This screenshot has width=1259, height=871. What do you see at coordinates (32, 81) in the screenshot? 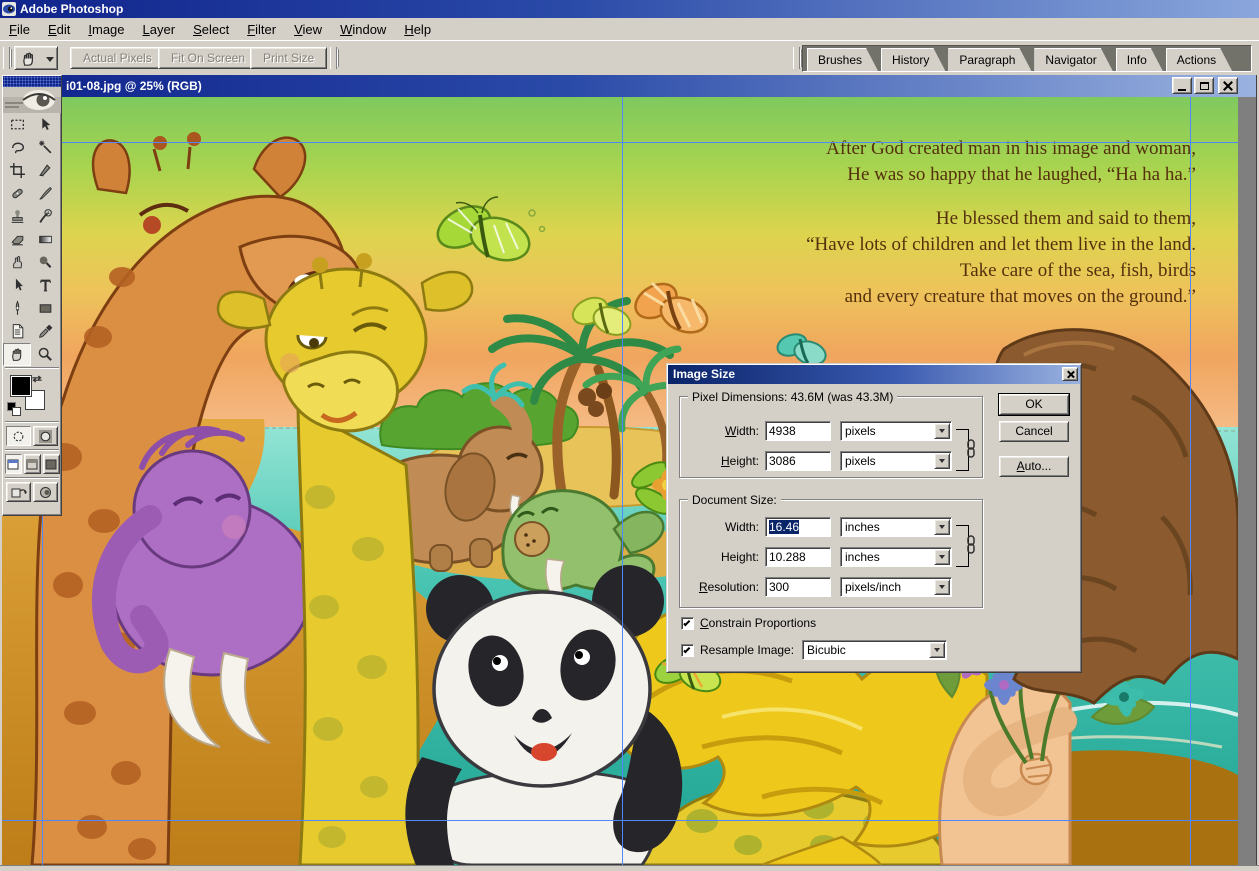
I see `toolbox-titlebar` at bounding box center [32, 81].